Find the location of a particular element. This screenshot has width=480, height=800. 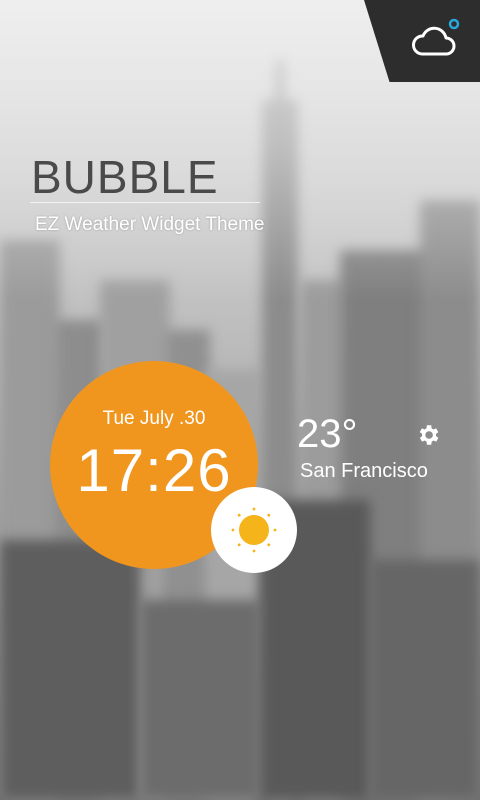

title-divider is located at coordinates (145, 202).